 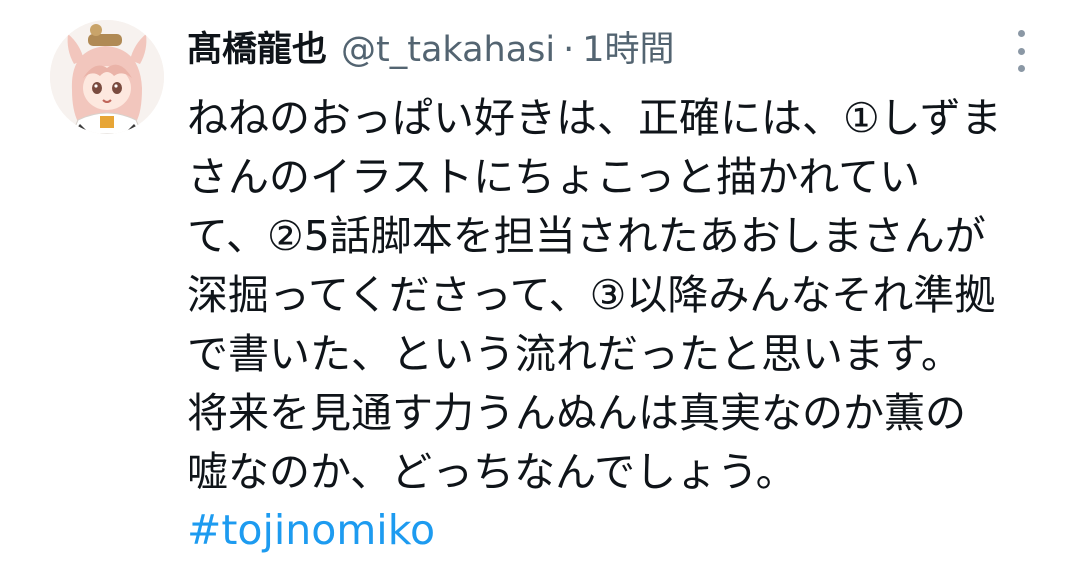 What do you see at coordinates (594, 118) in the screenshot?
I see `tweet-text-line: ねねのおっぱい好きは、正確には、①しずま` at bounding box center [594, 118].